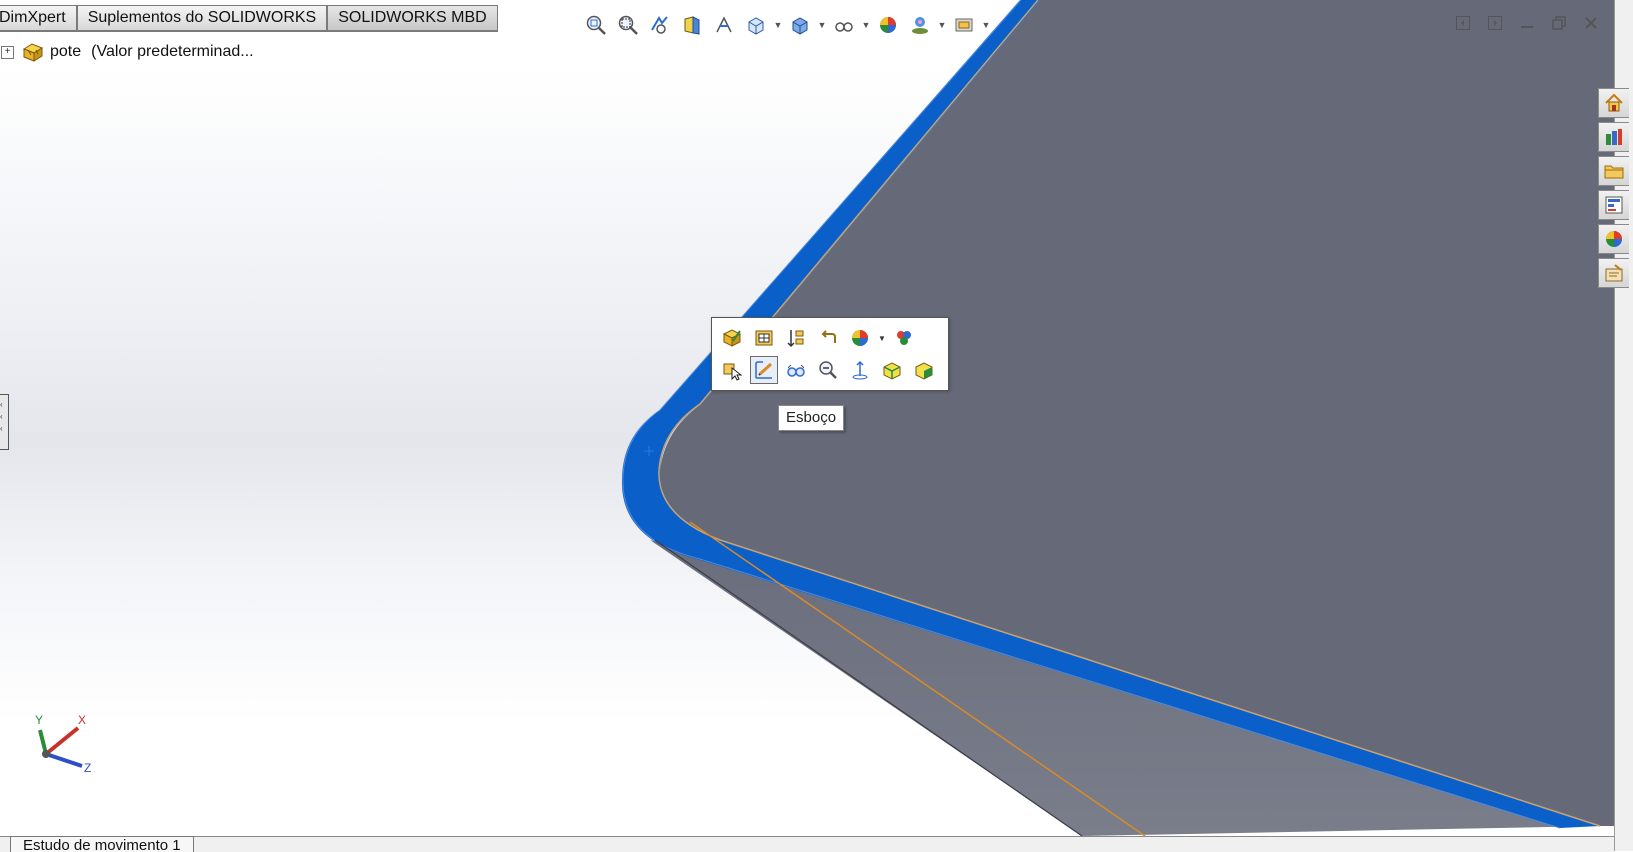 The width and height of the screenshot is (1633, 852). Describe the element at coordinates (882, 338) in the screenshot. I see `appearance-dropdown-icon: ▼` at that location.